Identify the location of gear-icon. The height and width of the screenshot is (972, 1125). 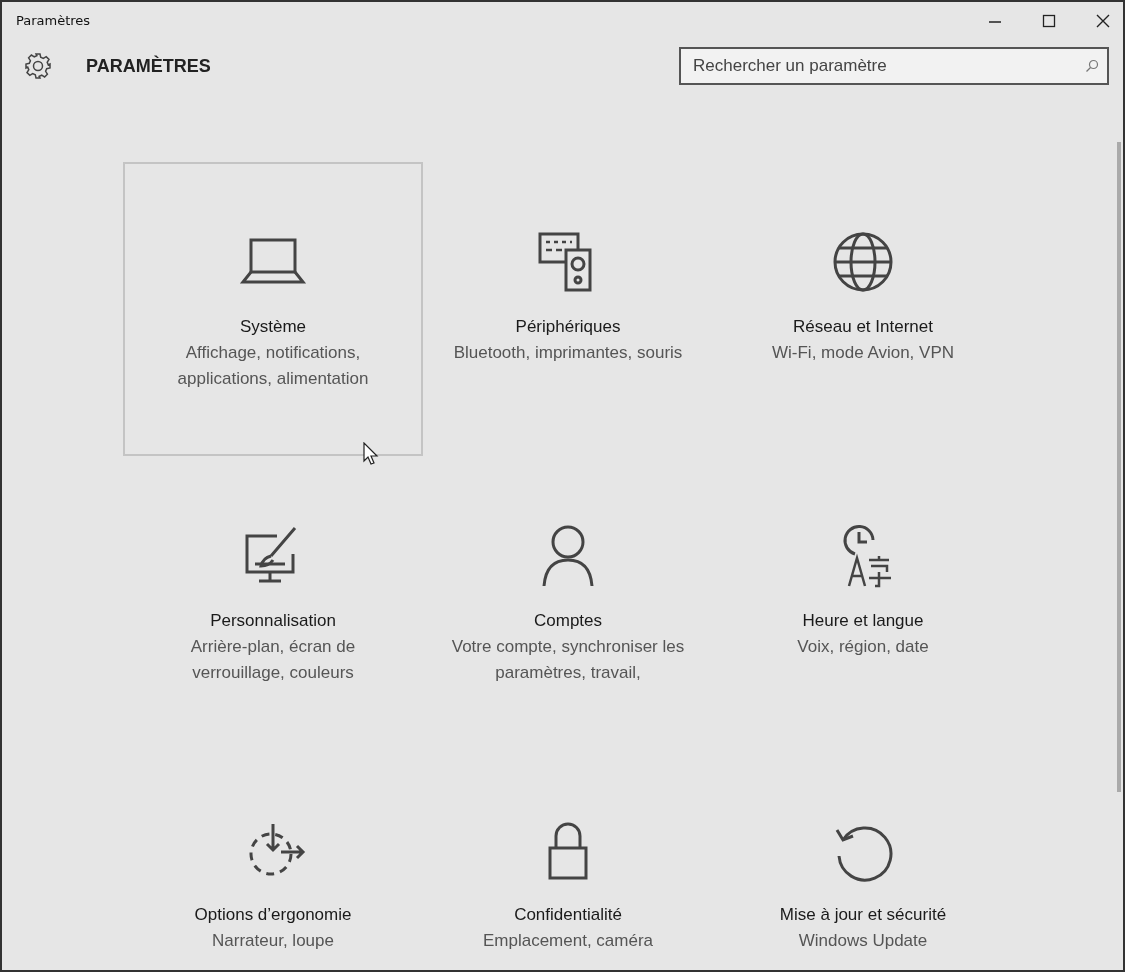
(38, 66).